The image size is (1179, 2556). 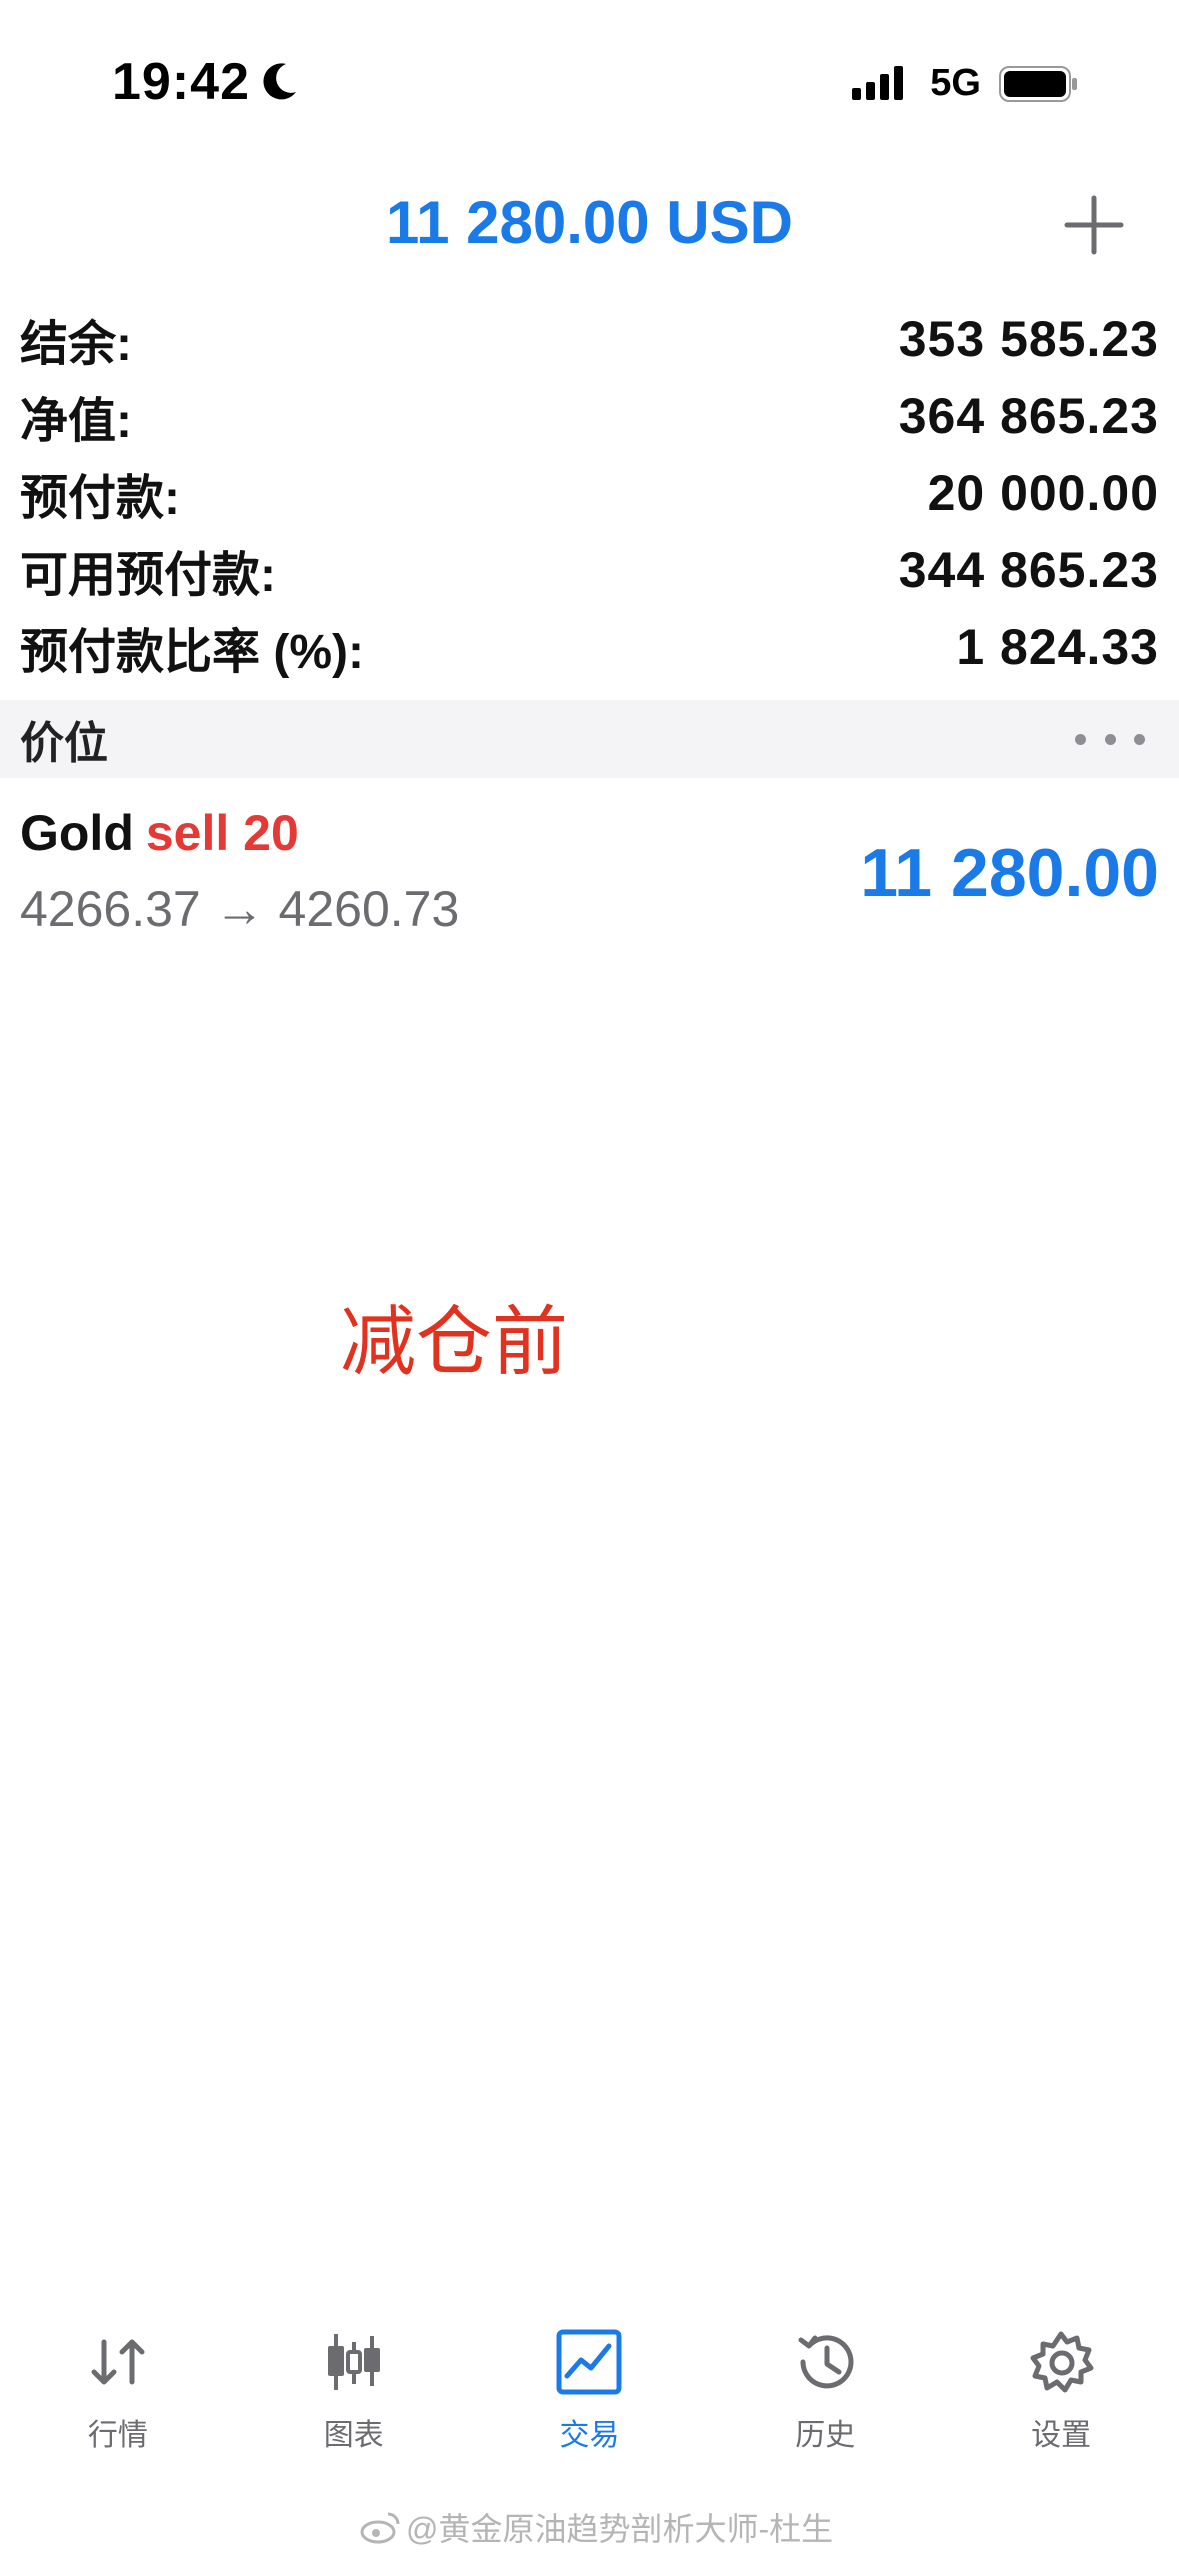 I want to click on position-title: Gold sell 20, so click(x=159, y=833).